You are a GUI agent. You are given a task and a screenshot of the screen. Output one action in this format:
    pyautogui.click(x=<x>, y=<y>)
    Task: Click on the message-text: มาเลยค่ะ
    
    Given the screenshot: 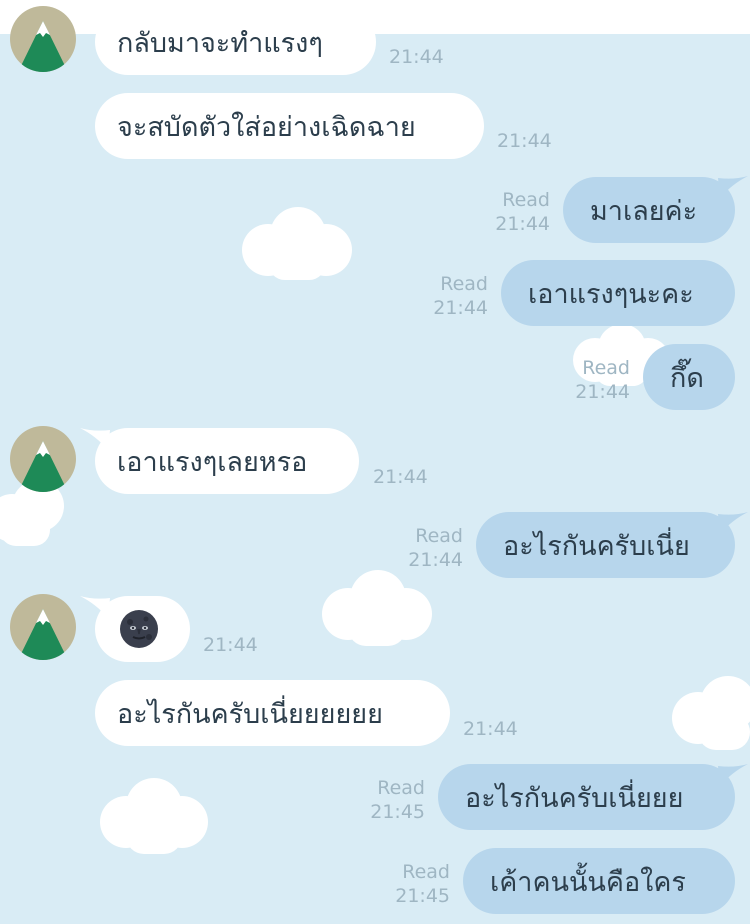 What is the action you would take?
    pyautogui.click(x=644, y=211)
    